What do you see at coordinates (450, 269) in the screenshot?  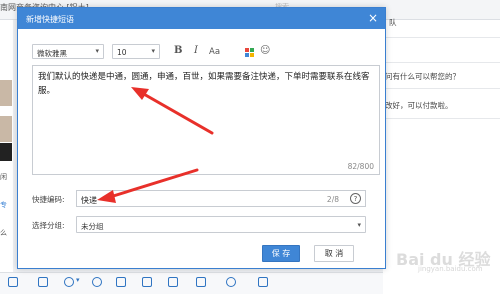 I see `watermark-url: jingyan.baidu.com` at bounding box center [450, 269].